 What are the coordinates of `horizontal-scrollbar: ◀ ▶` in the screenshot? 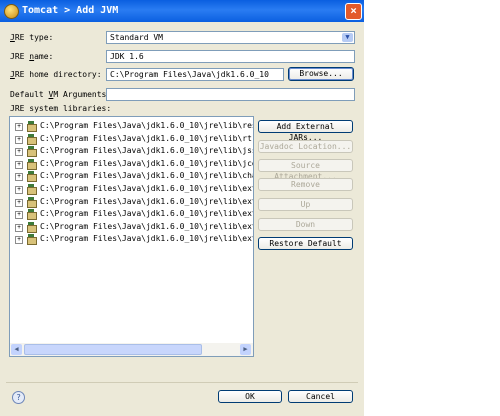 It's located at (131, 349).